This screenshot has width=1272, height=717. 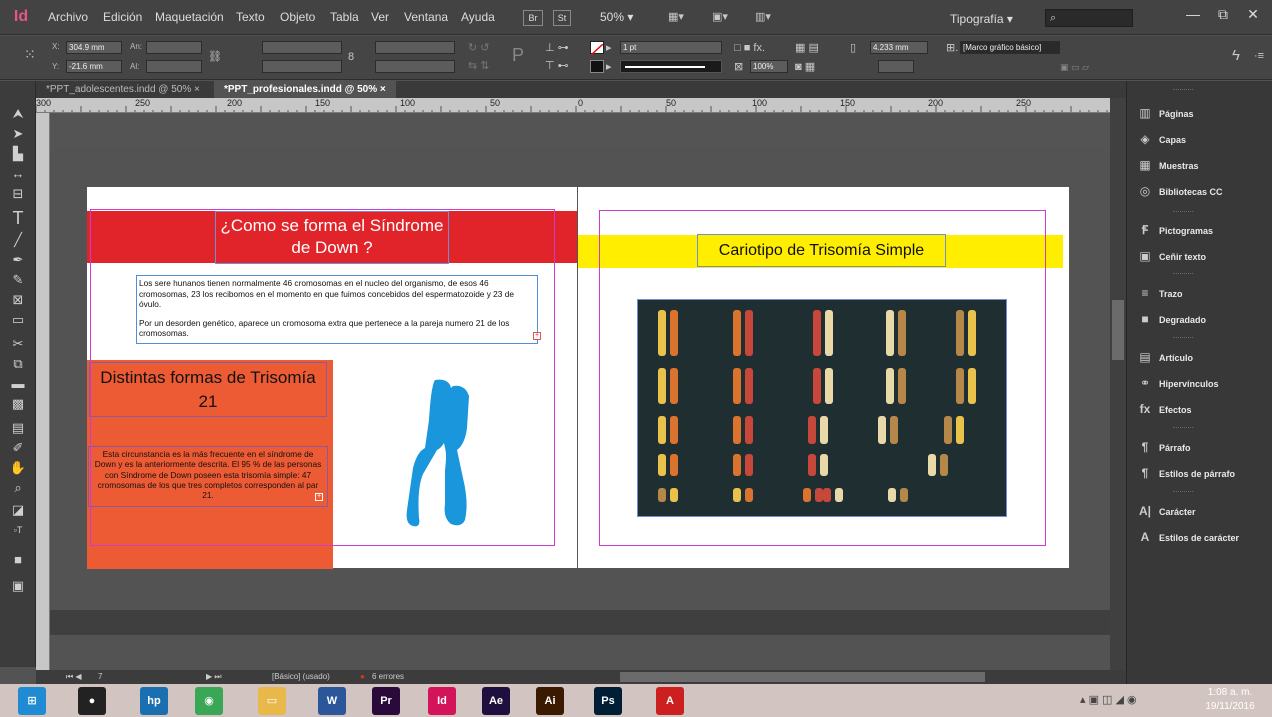 What do you see at coordinates (18, 114) in the screenshot?
I see `selection-tool-icon: ⮝` at bounding box center [18, 114].